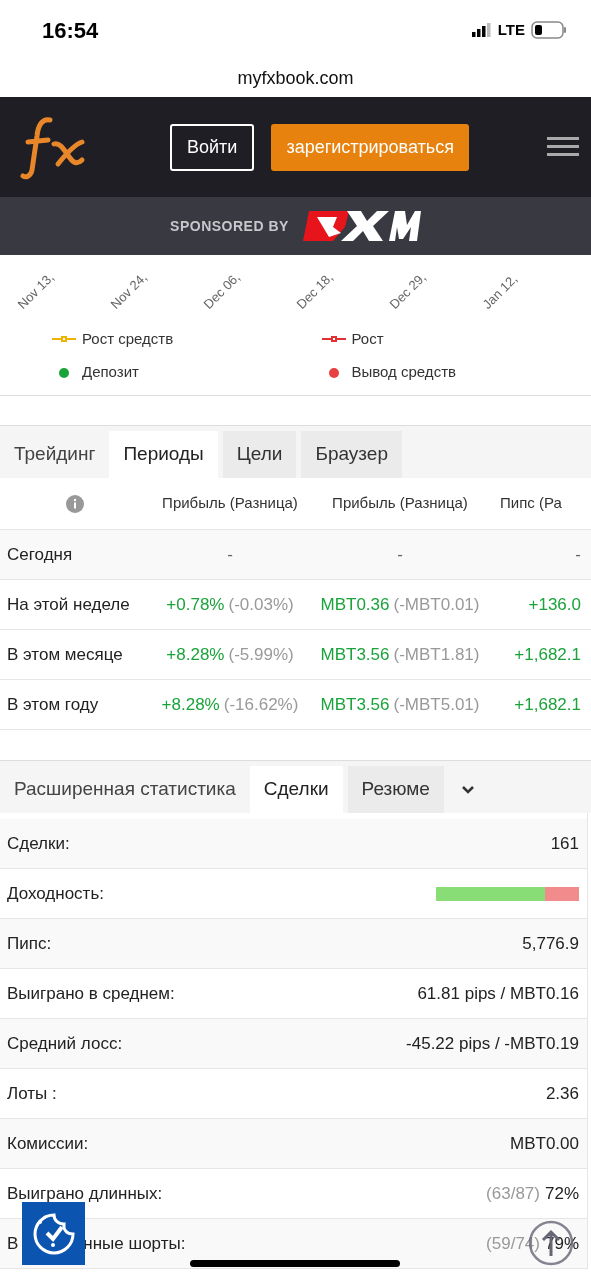 This screenshot has height=1280, width=591. What do you see at coordinates (259, 454) in the screenshot?
I see `tab: Цели` at bounding box center [259, 454].